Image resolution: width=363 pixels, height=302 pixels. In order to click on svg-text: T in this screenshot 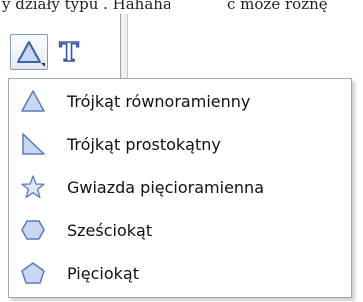, I will do `click(69, 52)`.